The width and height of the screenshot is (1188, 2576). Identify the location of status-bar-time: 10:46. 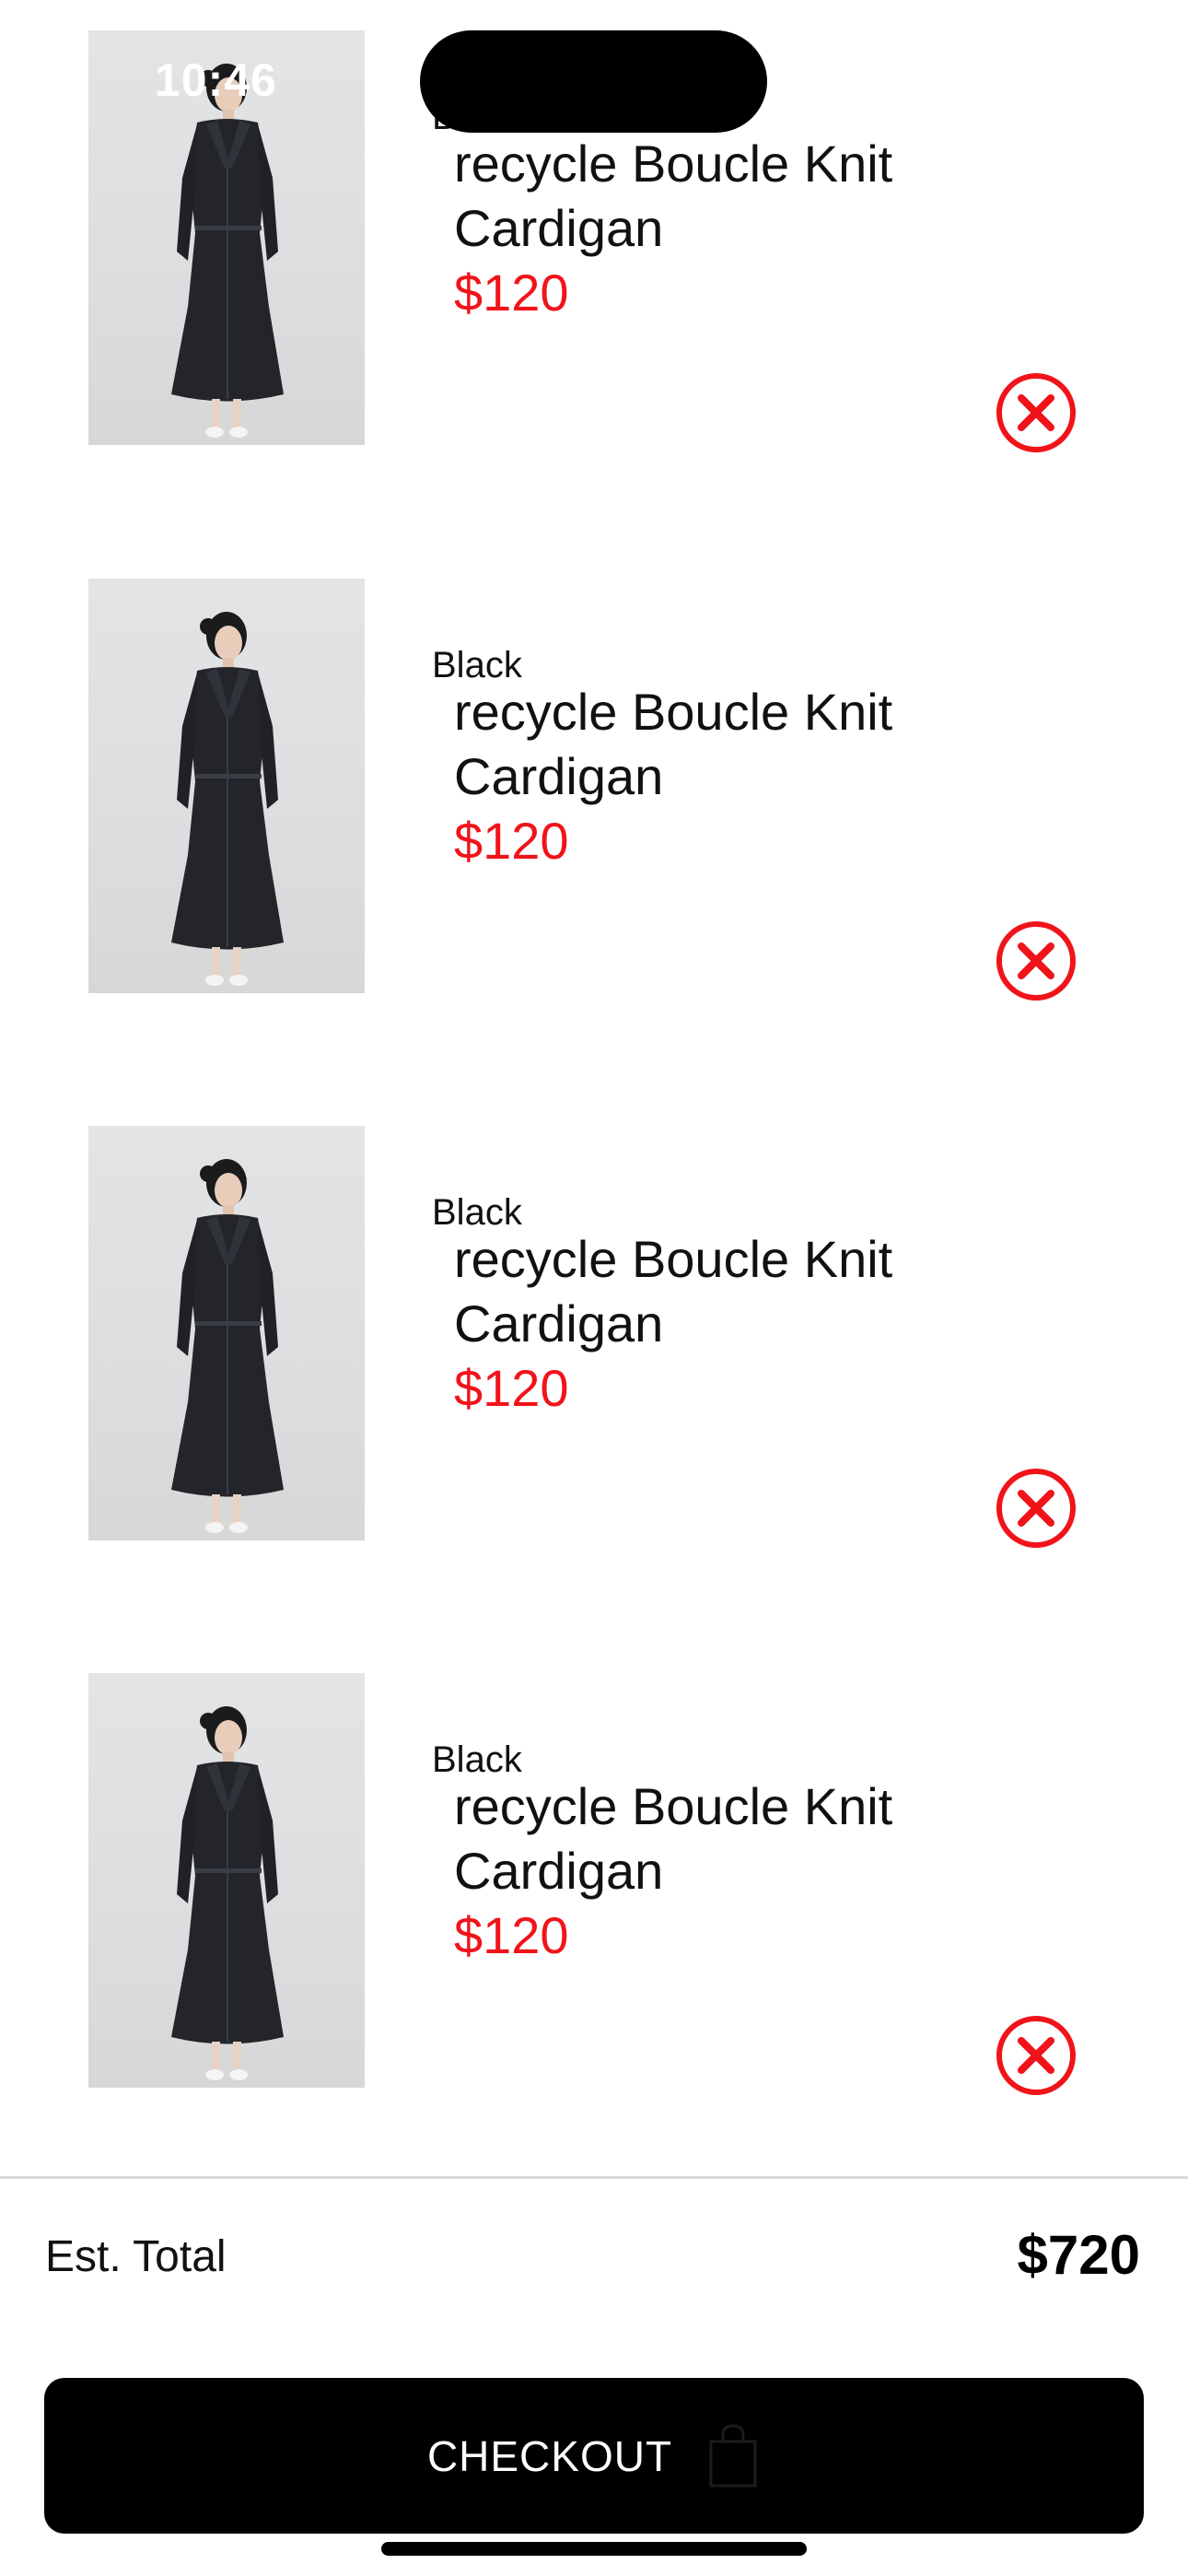
(216, 80).